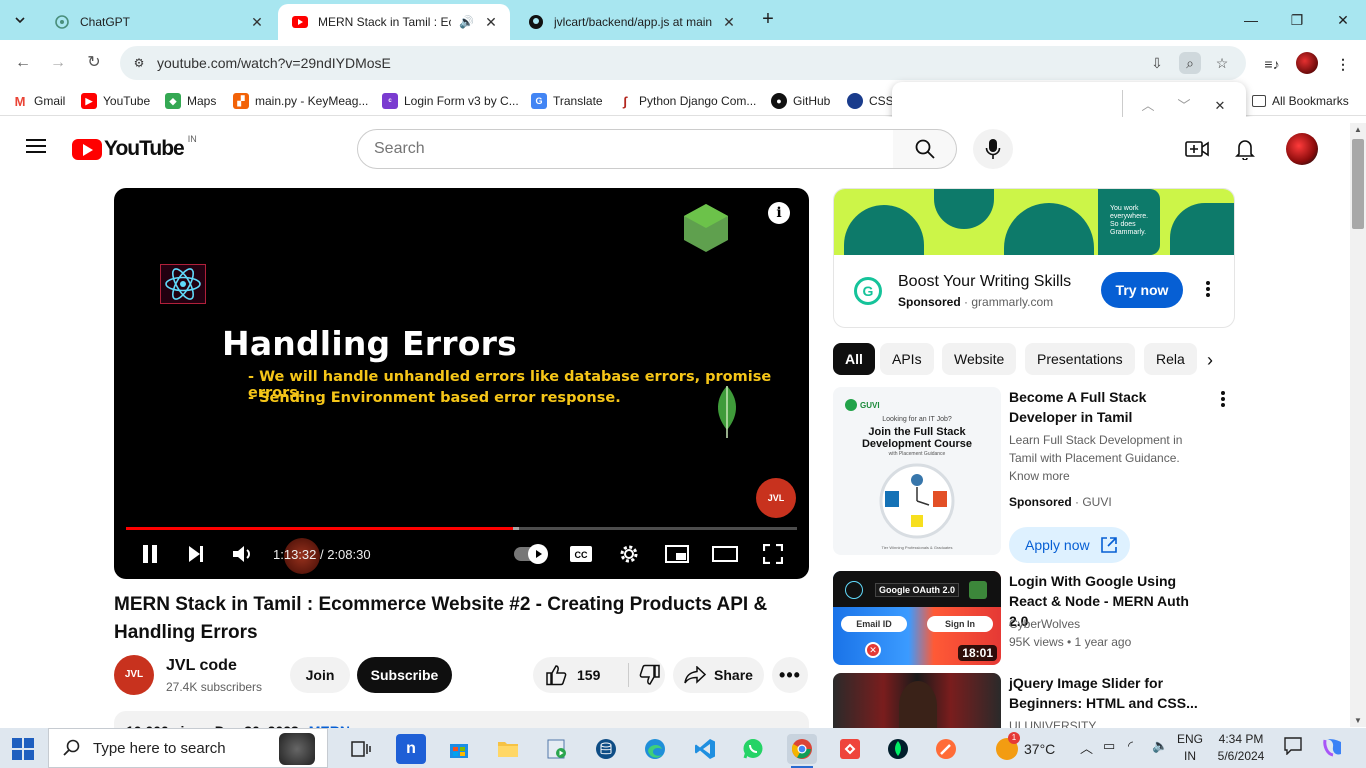 This screenshot has height=768, width=1366. Describe the element at coordinates (531, 554) in the screenshot. I see `autoplay-toggle` at that location.